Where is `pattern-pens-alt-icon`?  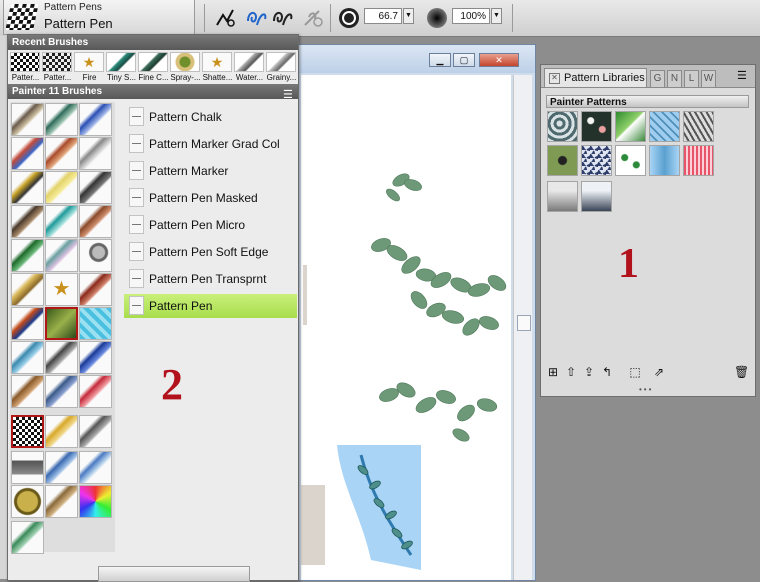 pattern-pens-alt-icon is located at coordinates (27, 391).